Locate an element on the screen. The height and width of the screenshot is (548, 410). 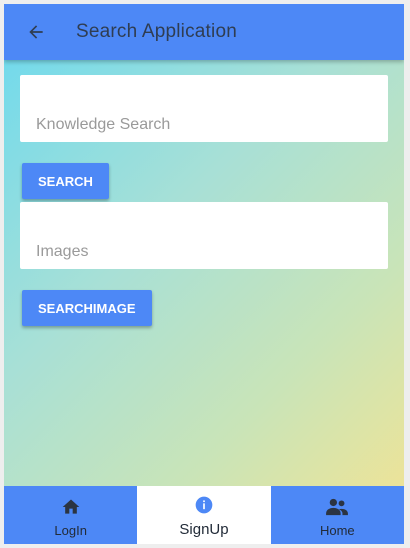
search-image-button: SearchImage is located at coordinates (87, 308).